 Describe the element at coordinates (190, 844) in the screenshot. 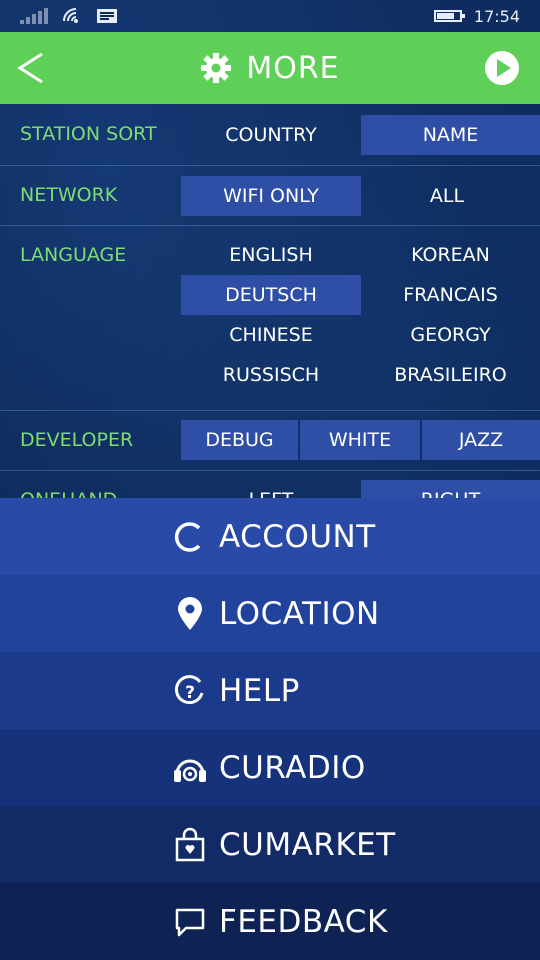

I see `shopping-bag-icon` at that location.